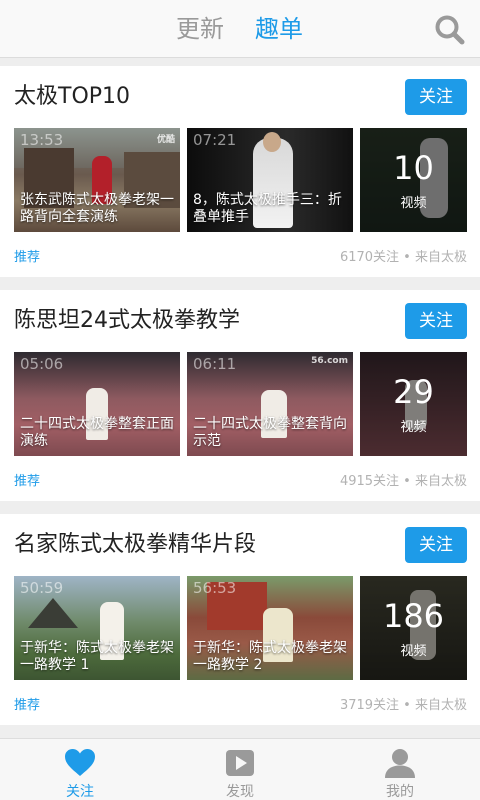 This screenshot has width=480, height=800. I want to click on video-thumbnail: 07:21 8，陈式太极推手三：折叠单推手, so click(270, 180).